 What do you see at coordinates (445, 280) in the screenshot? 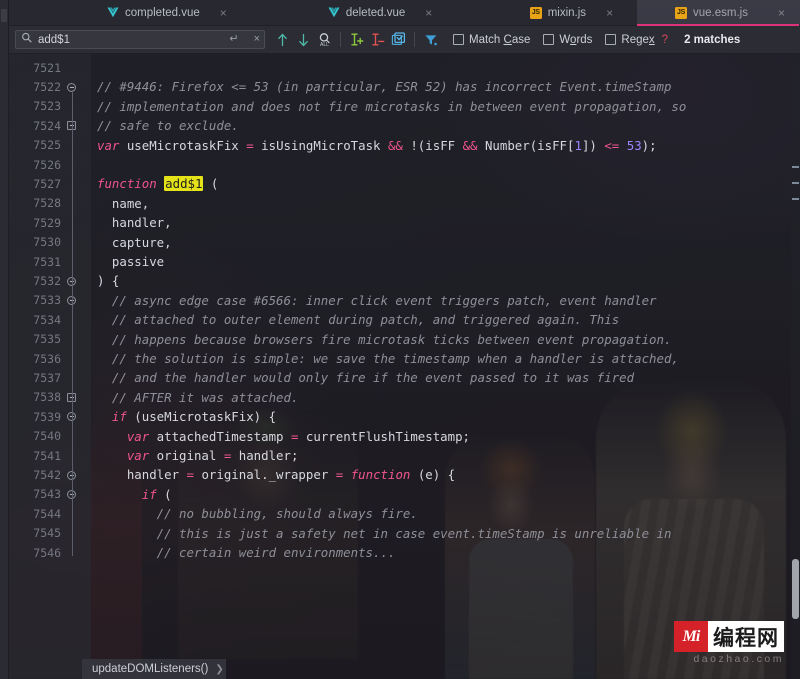
I see `code-line: ) {` at bounding box center [445, 280].